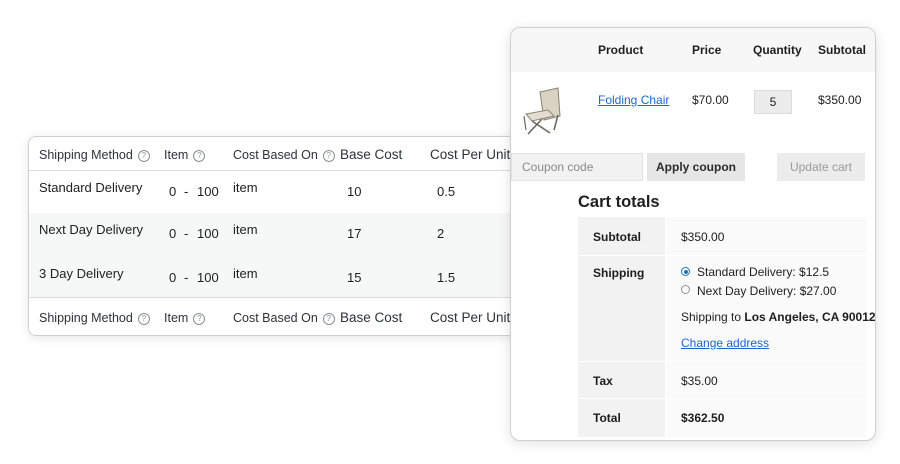  I want to click on table-row: Next Day Delivery 0 - 100 item 17 2, so click(289, 234).